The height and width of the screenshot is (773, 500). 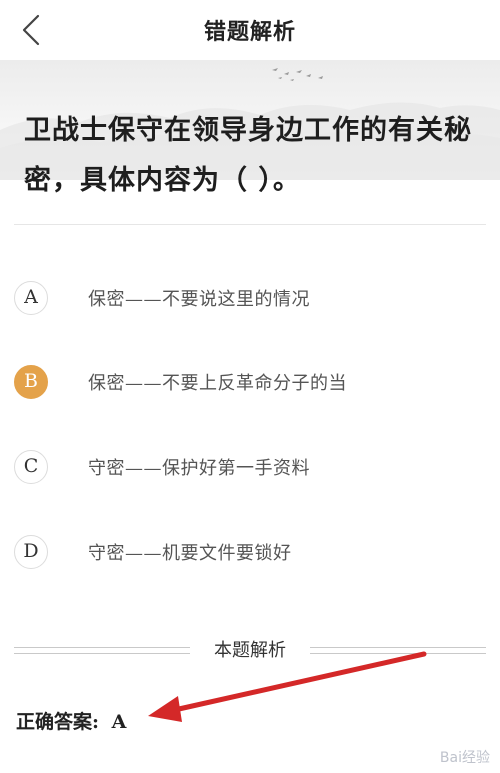 I want to click on correct-answer: 正确答案: A, so click(x=71, y=720).